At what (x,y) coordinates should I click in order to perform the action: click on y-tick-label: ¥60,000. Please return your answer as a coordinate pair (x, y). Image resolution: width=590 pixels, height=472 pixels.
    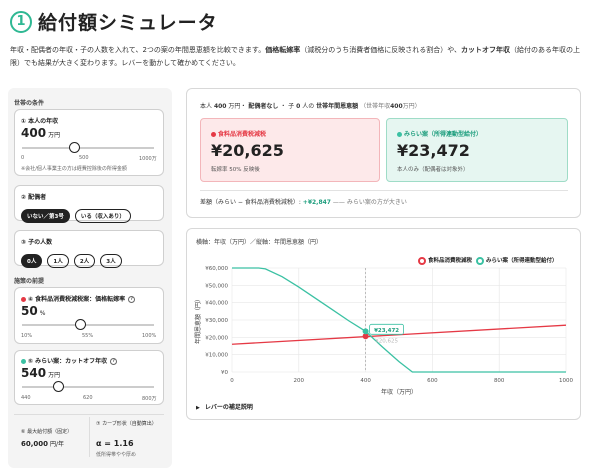
    Looking at the image, I should click on (216, 269).